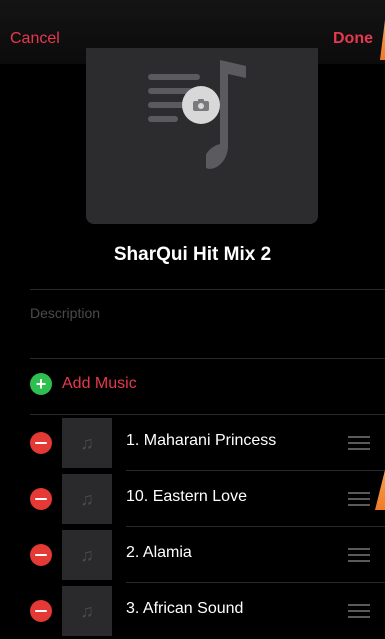 The width and height of the screenshot is (385, 639). I want to click on list-item: ♫ 1. Maharani Princess, so click(192, 443).